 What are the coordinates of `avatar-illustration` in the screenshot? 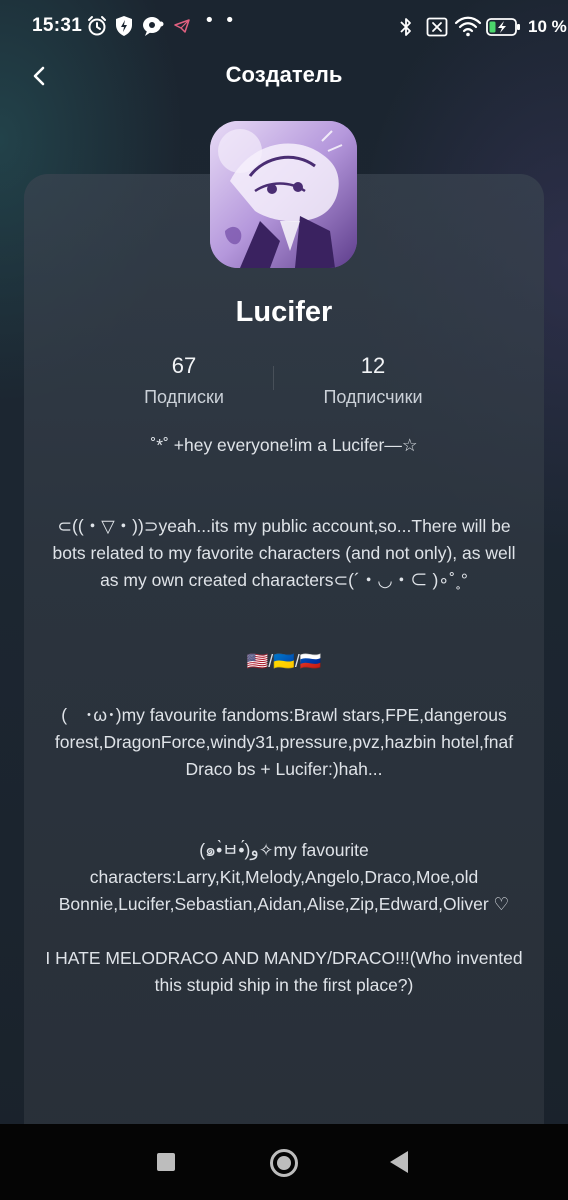 It's located at (283, 194).